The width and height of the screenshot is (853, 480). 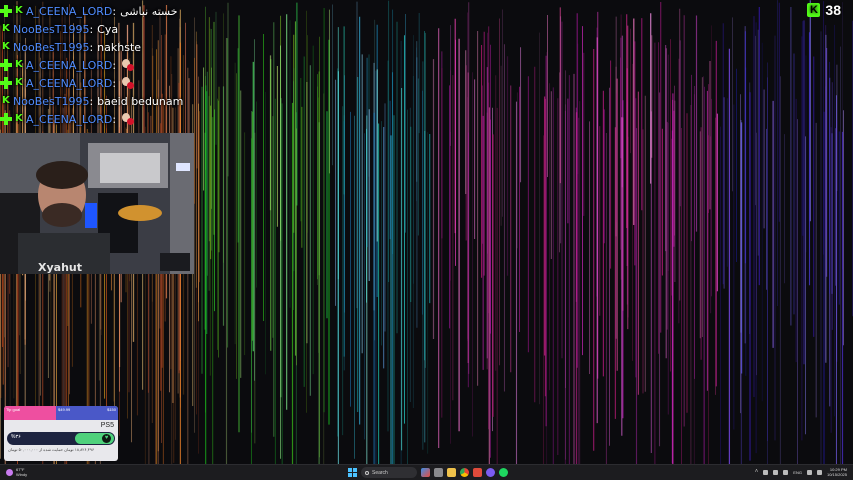 What do you see at coordinates (106, 438) in the screenshot?
I see `heart-icon: ♥` at bounding box center [106, 438].